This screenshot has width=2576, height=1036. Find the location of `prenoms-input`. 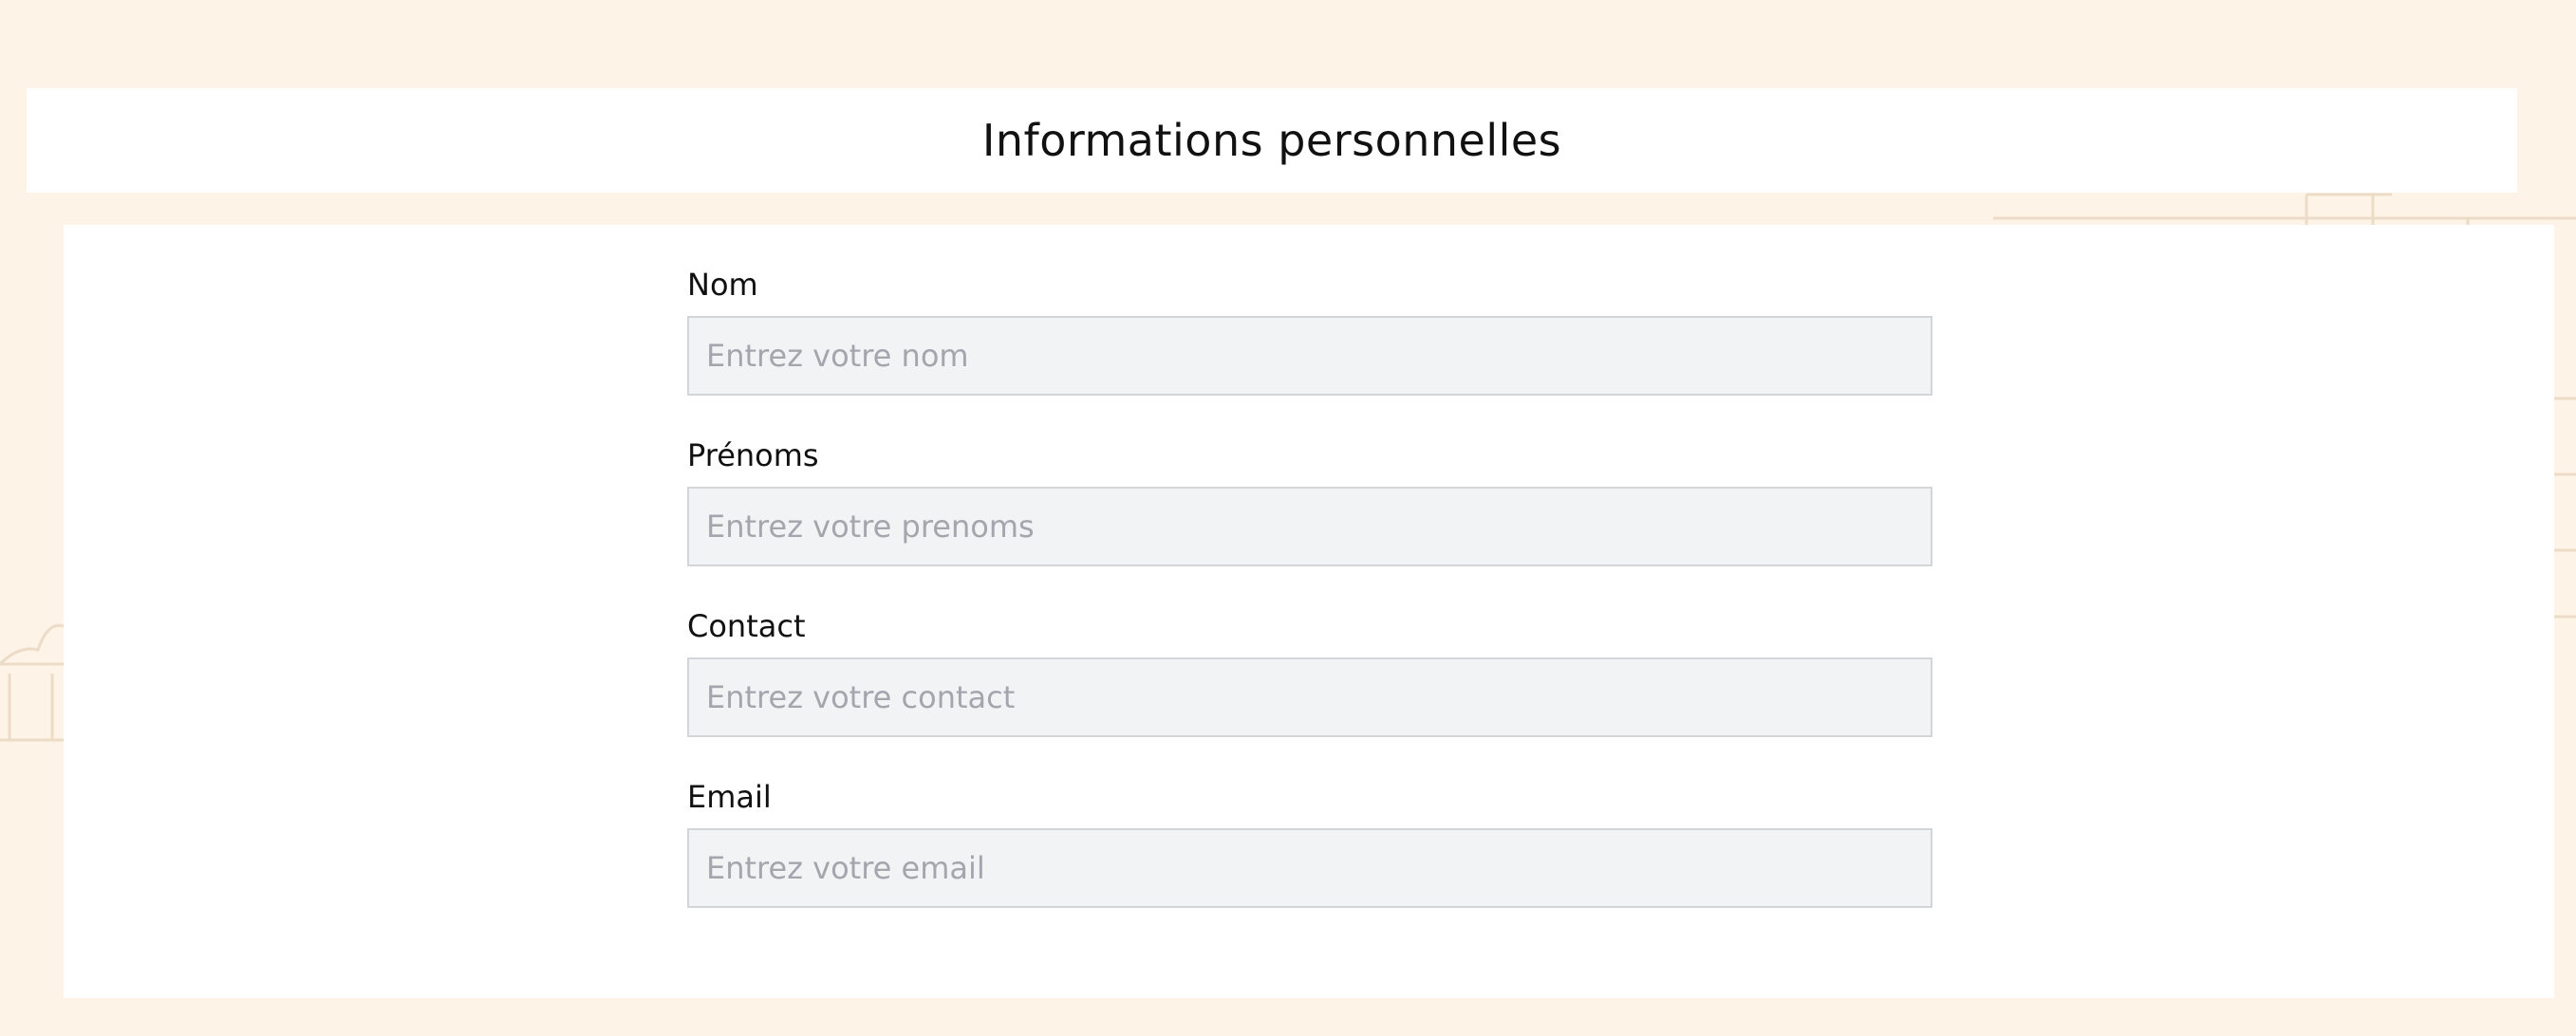

prenoms-input is located at coordinates (1309, 526).